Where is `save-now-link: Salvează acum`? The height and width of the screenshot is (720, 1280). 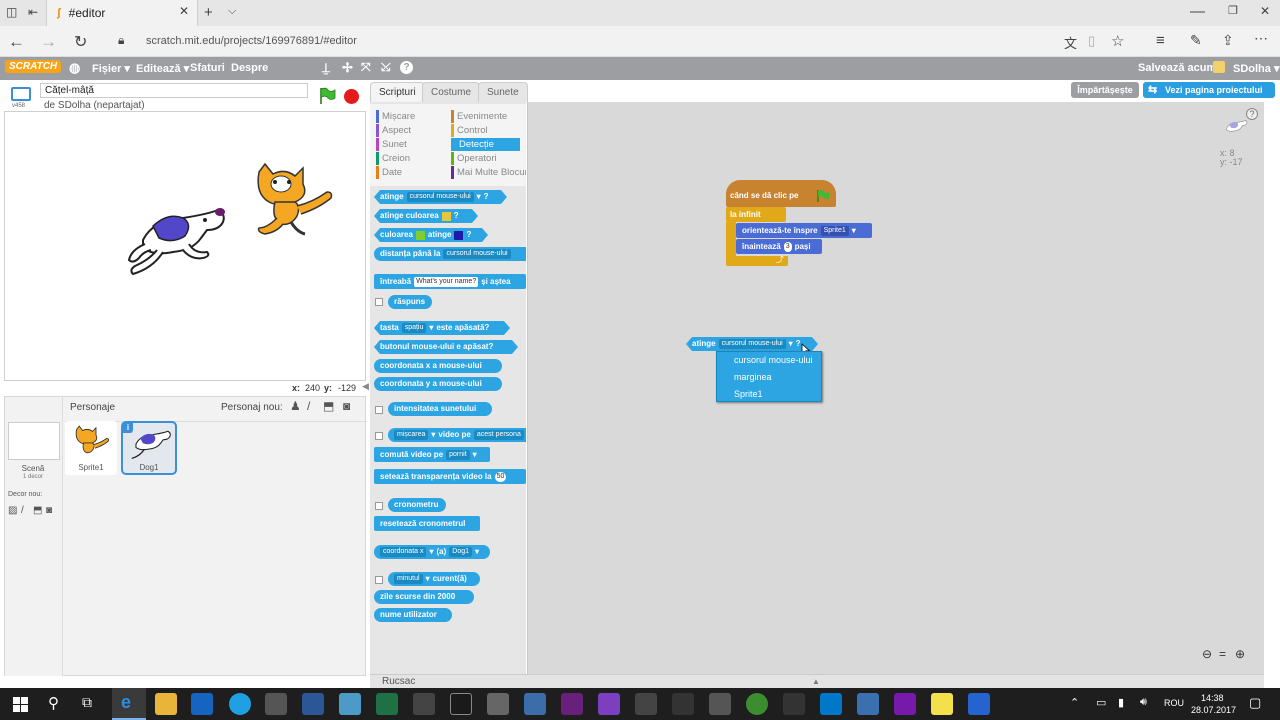 save-now-link: Salvează acum is located at coordinates (1177, 68).